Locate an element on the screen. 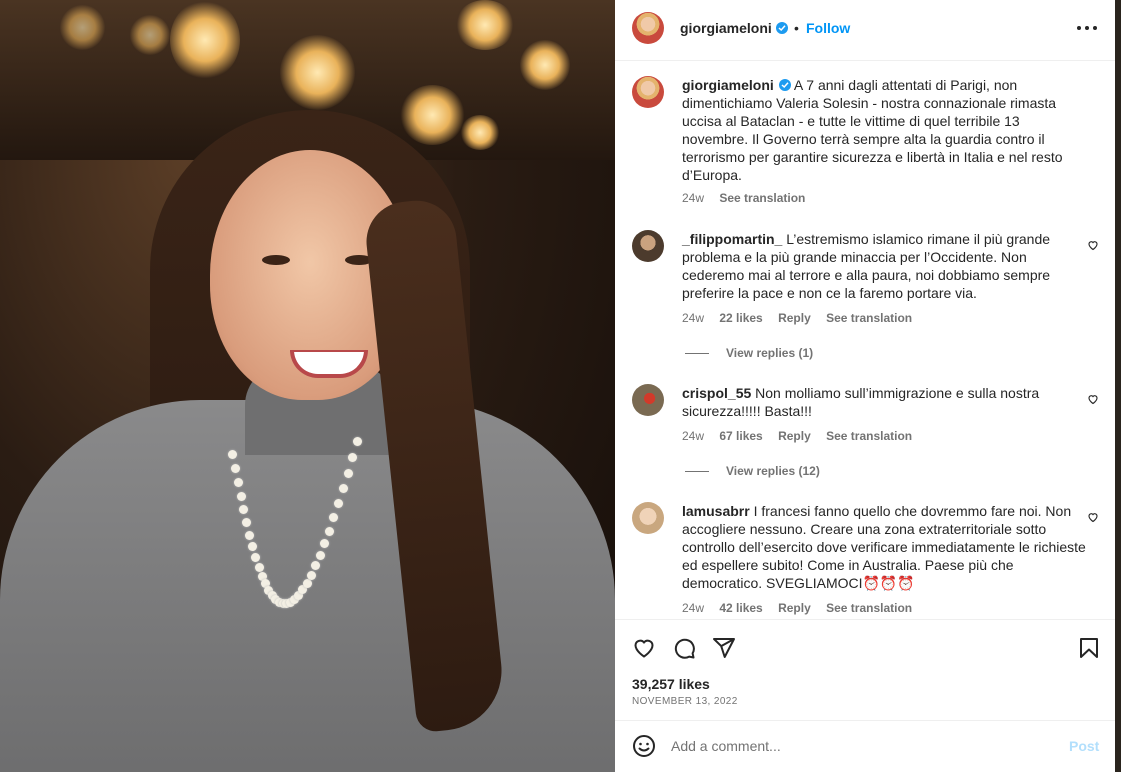 This screenshot has height=772, width=1121. post-header: giorgiameloni • Follow is located at coordinates (865, 30).